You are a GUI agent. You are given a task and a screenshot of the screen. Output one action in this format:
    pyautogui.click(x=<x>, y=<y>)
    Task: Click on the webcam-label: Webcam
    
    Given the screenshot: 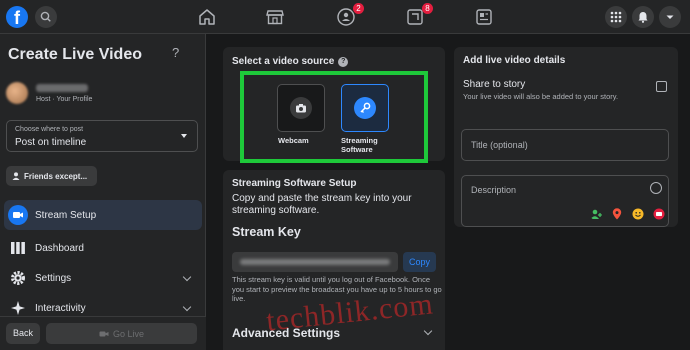 What is the action you would take?
    pyautogui.click(x=293, y=140)
    